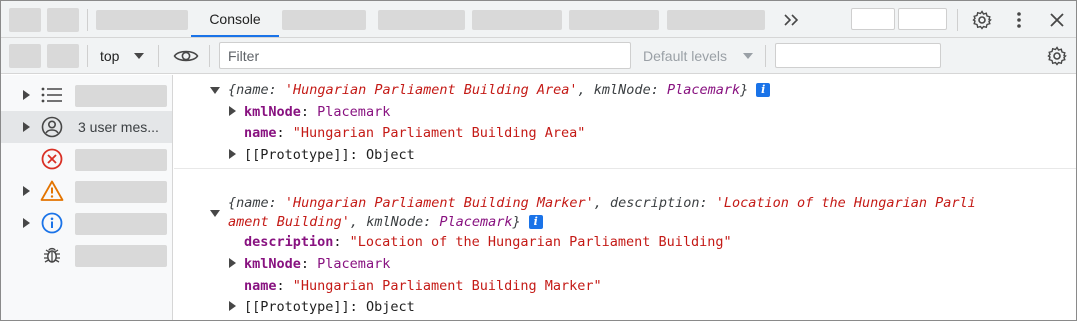 The height and width of the screenshot is (321, 1077). Describe the element at coordinates (52, 159) in the screenshot. I see `error-circle-icon` at that location.